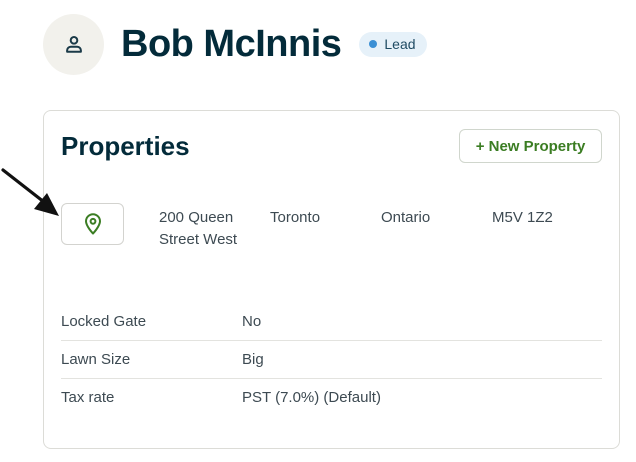  I want to click on status-badge: Lead, so click(393, 44).